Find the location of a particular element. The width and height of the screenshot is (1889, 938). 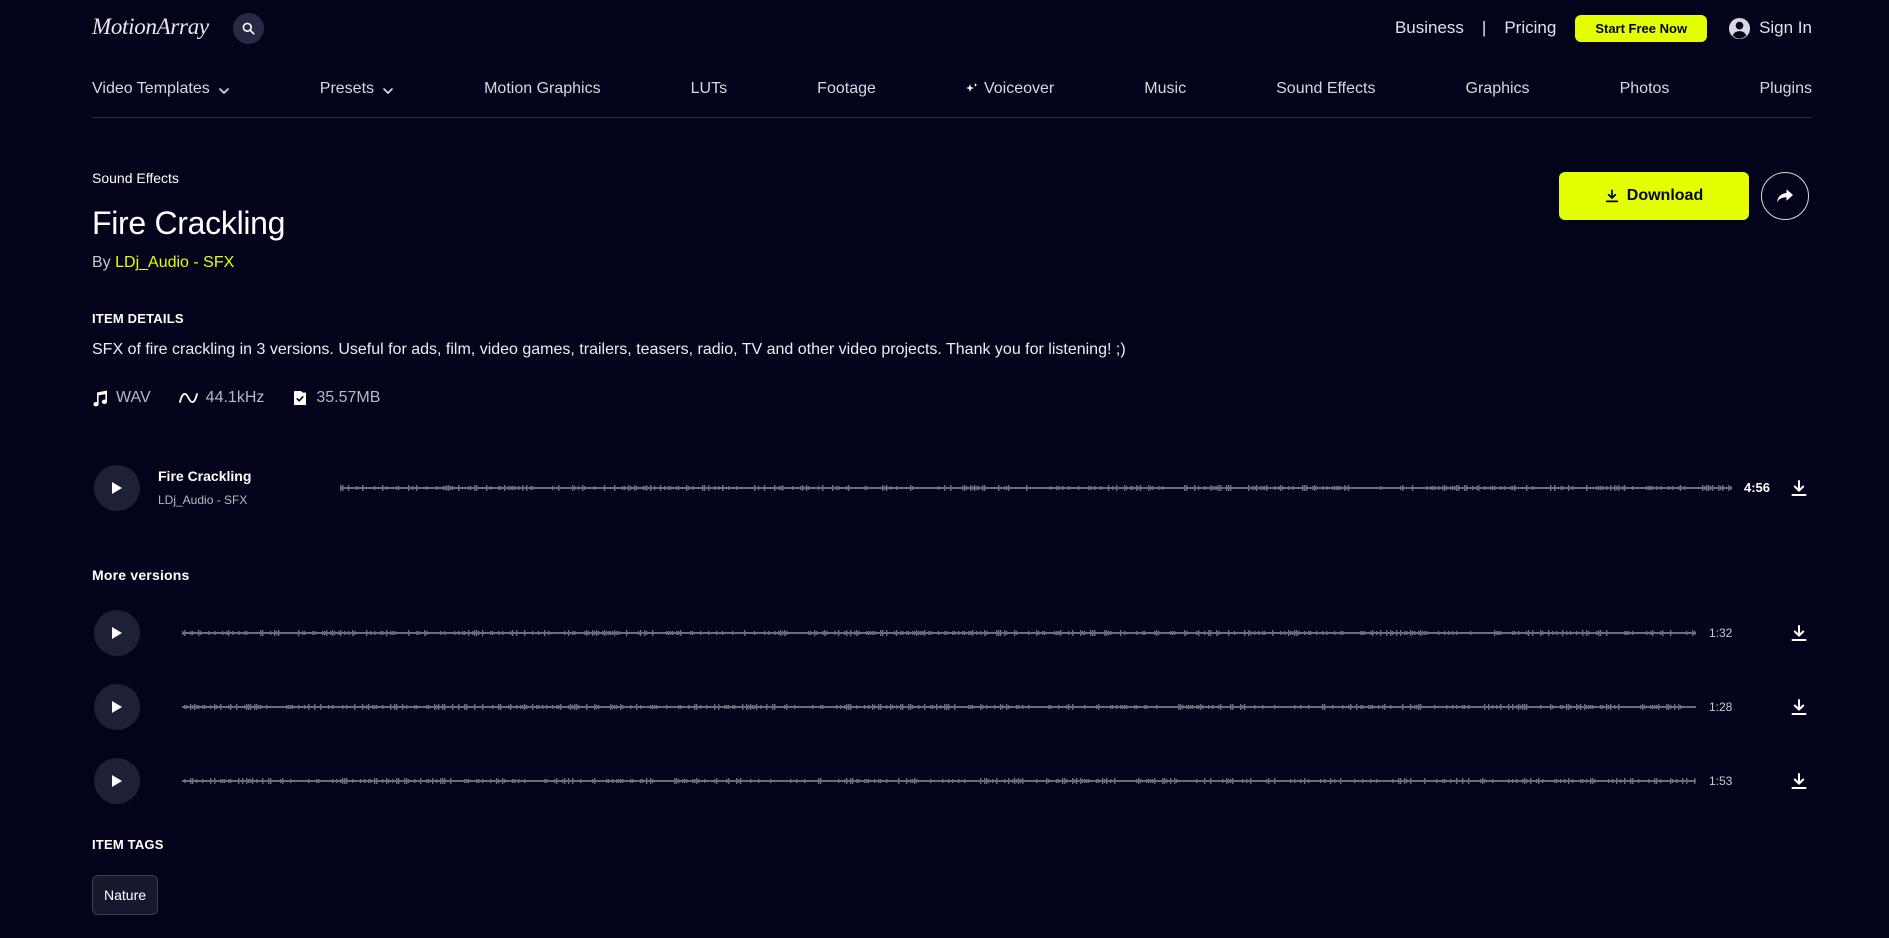

page-title: Fire Crackling is located at coordinates (189, 223).